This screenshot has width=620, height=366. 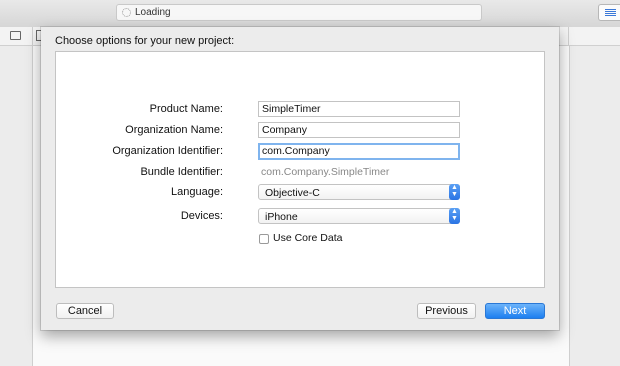 I want to click on window-toolbar: Loading, so click(x=310, y=14).